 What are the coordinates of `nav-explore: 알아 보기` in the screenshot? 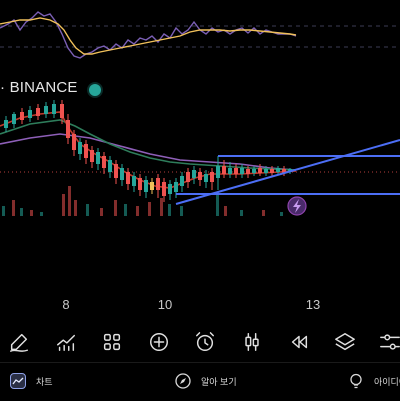 It's located at (206, 381).